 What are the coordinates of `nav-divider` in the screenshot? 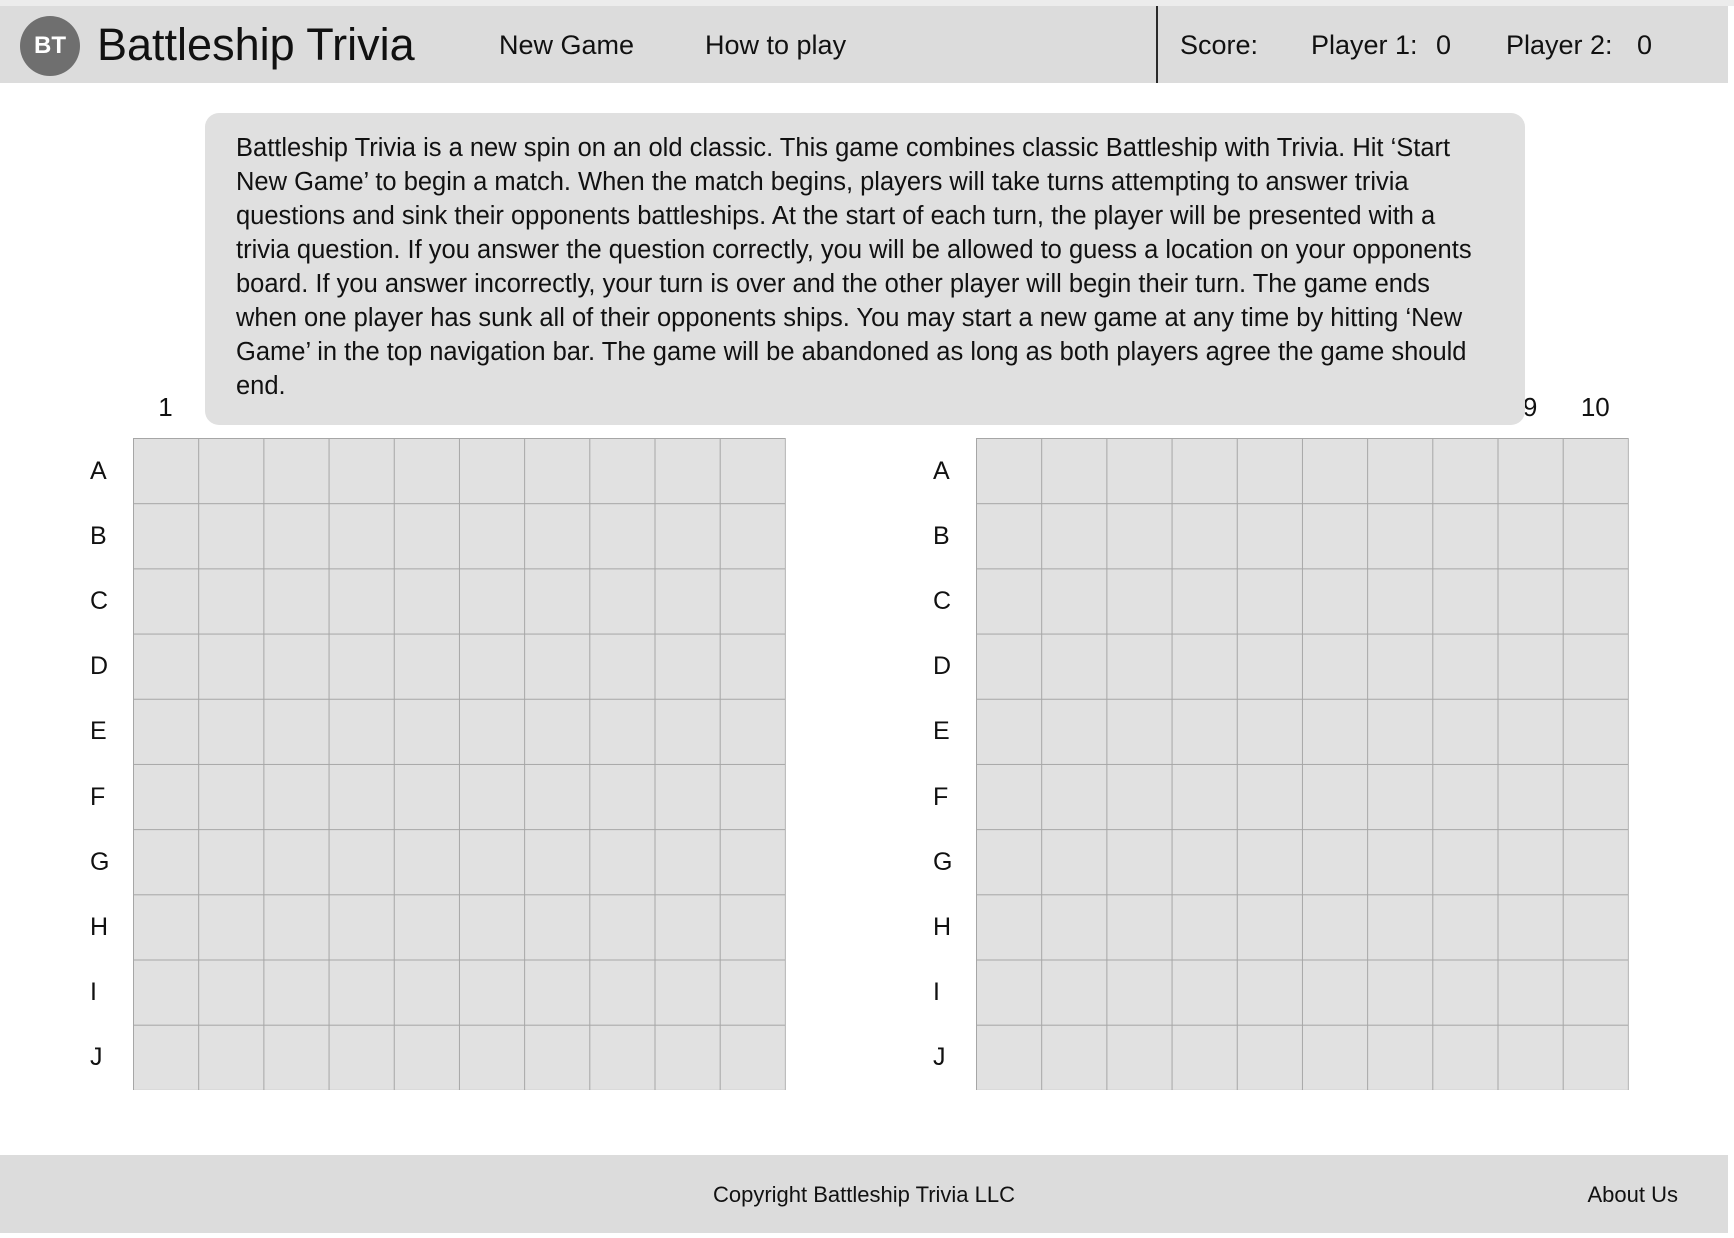 It's located at (1157, 44).